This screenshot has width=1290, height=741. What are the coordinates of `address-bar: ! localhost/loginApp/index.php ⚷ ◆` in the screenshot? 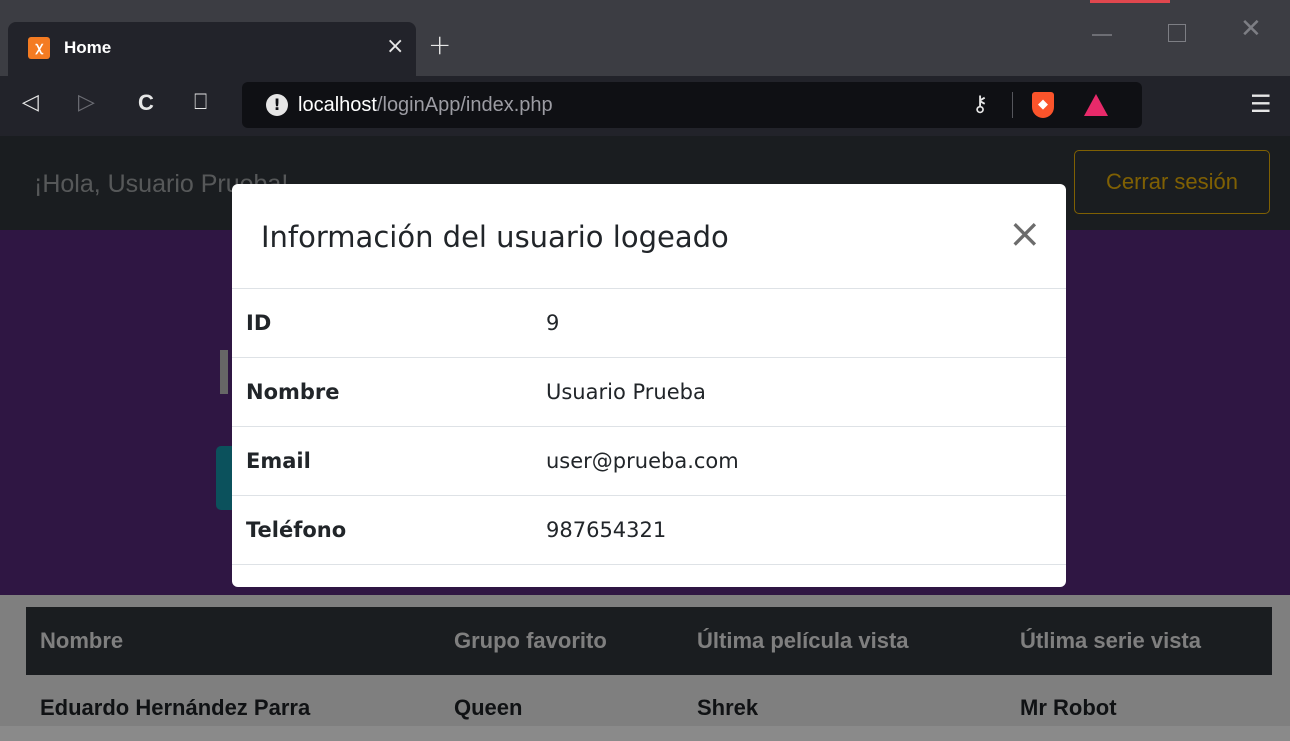 It's located at (692, 105).